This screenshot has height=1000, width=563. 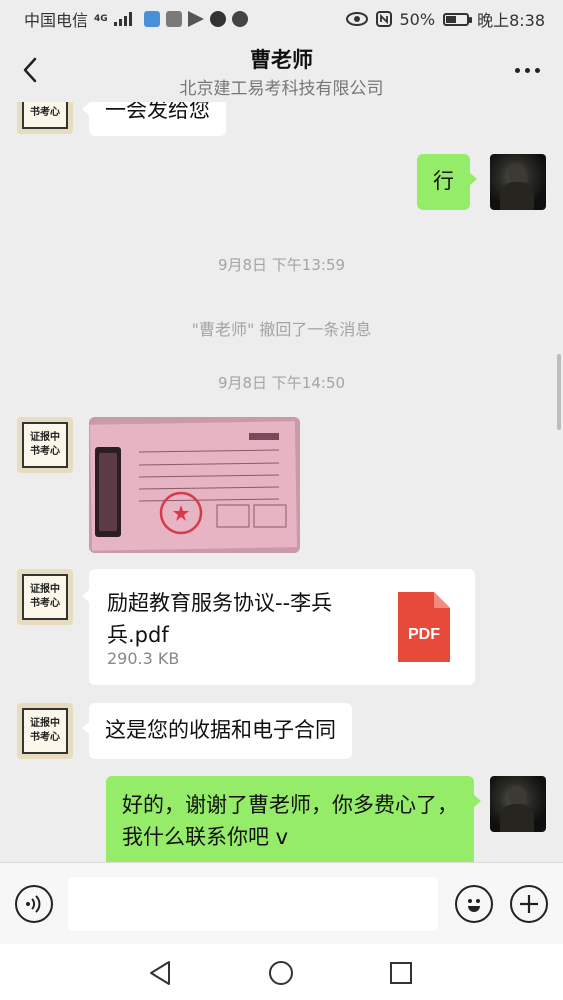 I want to click on nav-home-button, so click(x=281, y=973).